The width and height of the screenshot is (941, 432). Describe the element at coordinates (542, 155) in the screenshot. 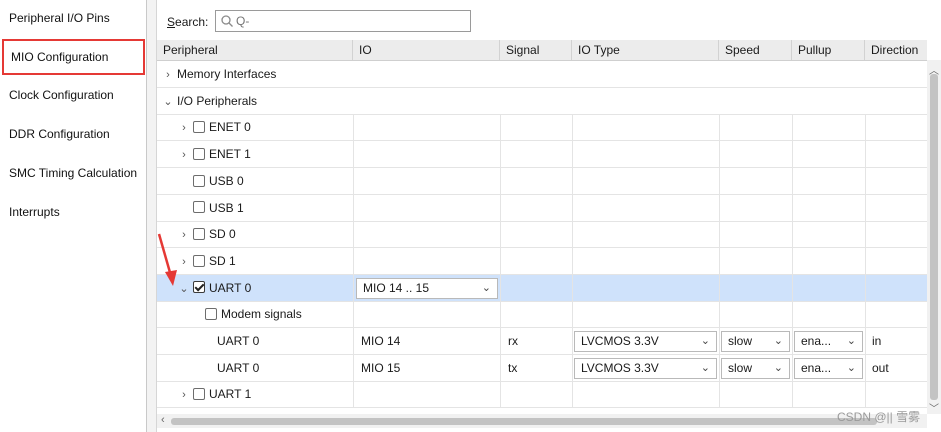

I see `table-row: › ENET 1` at that location.